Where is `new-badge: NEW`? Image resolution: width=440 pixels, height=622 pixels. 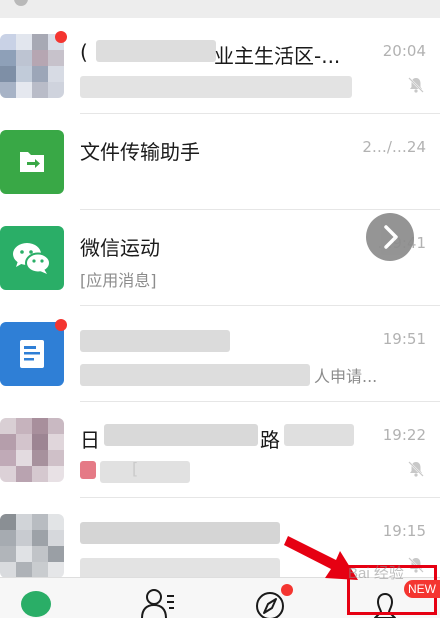 new-badge: NEW is located at coordinates (422, 589).